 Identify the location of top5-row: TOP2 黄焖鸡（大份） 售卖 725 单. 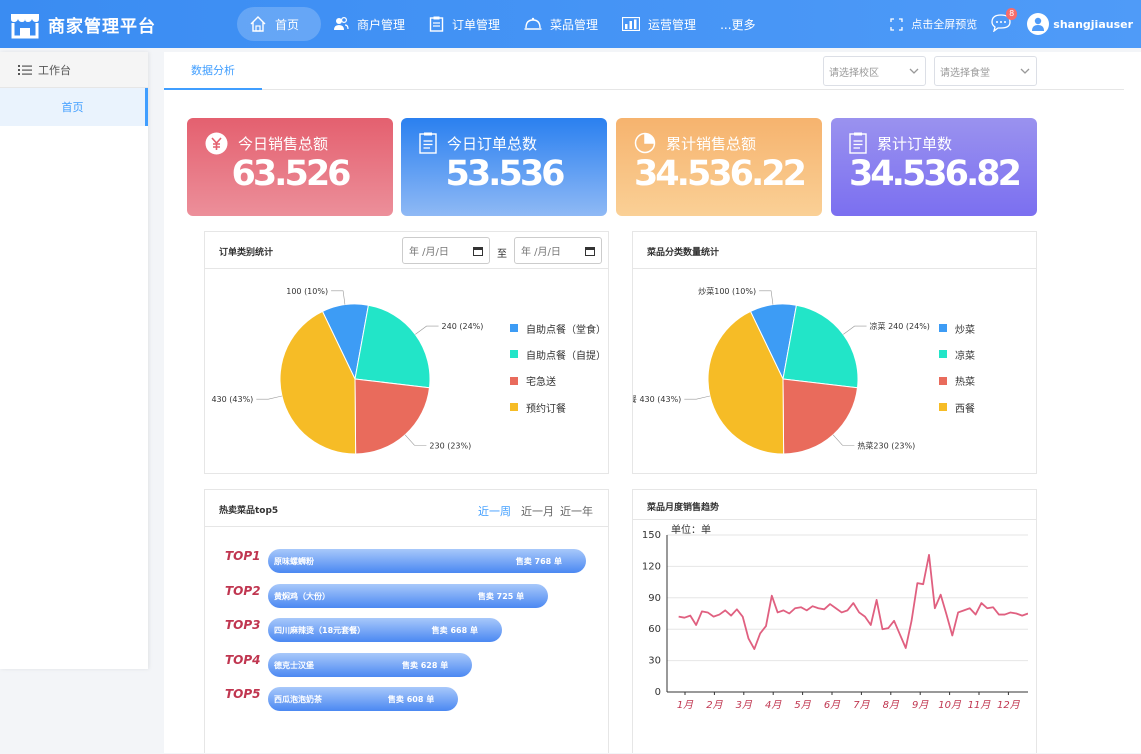
(405, 595).